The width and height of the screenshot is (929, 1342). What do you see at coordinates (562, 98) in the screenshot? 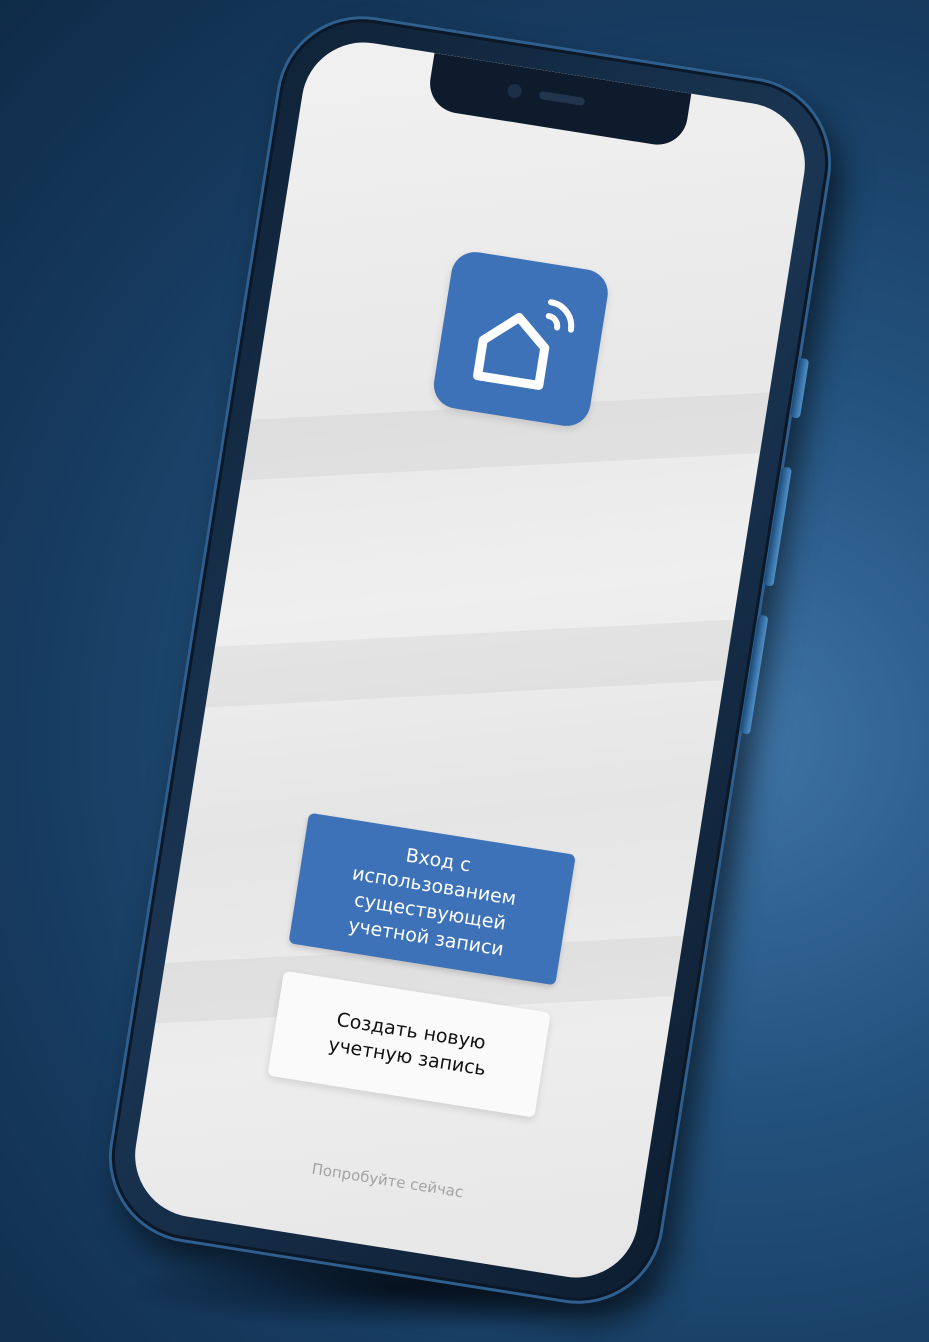
I see `earpiece-speaker` at bounding box center [562, 98].